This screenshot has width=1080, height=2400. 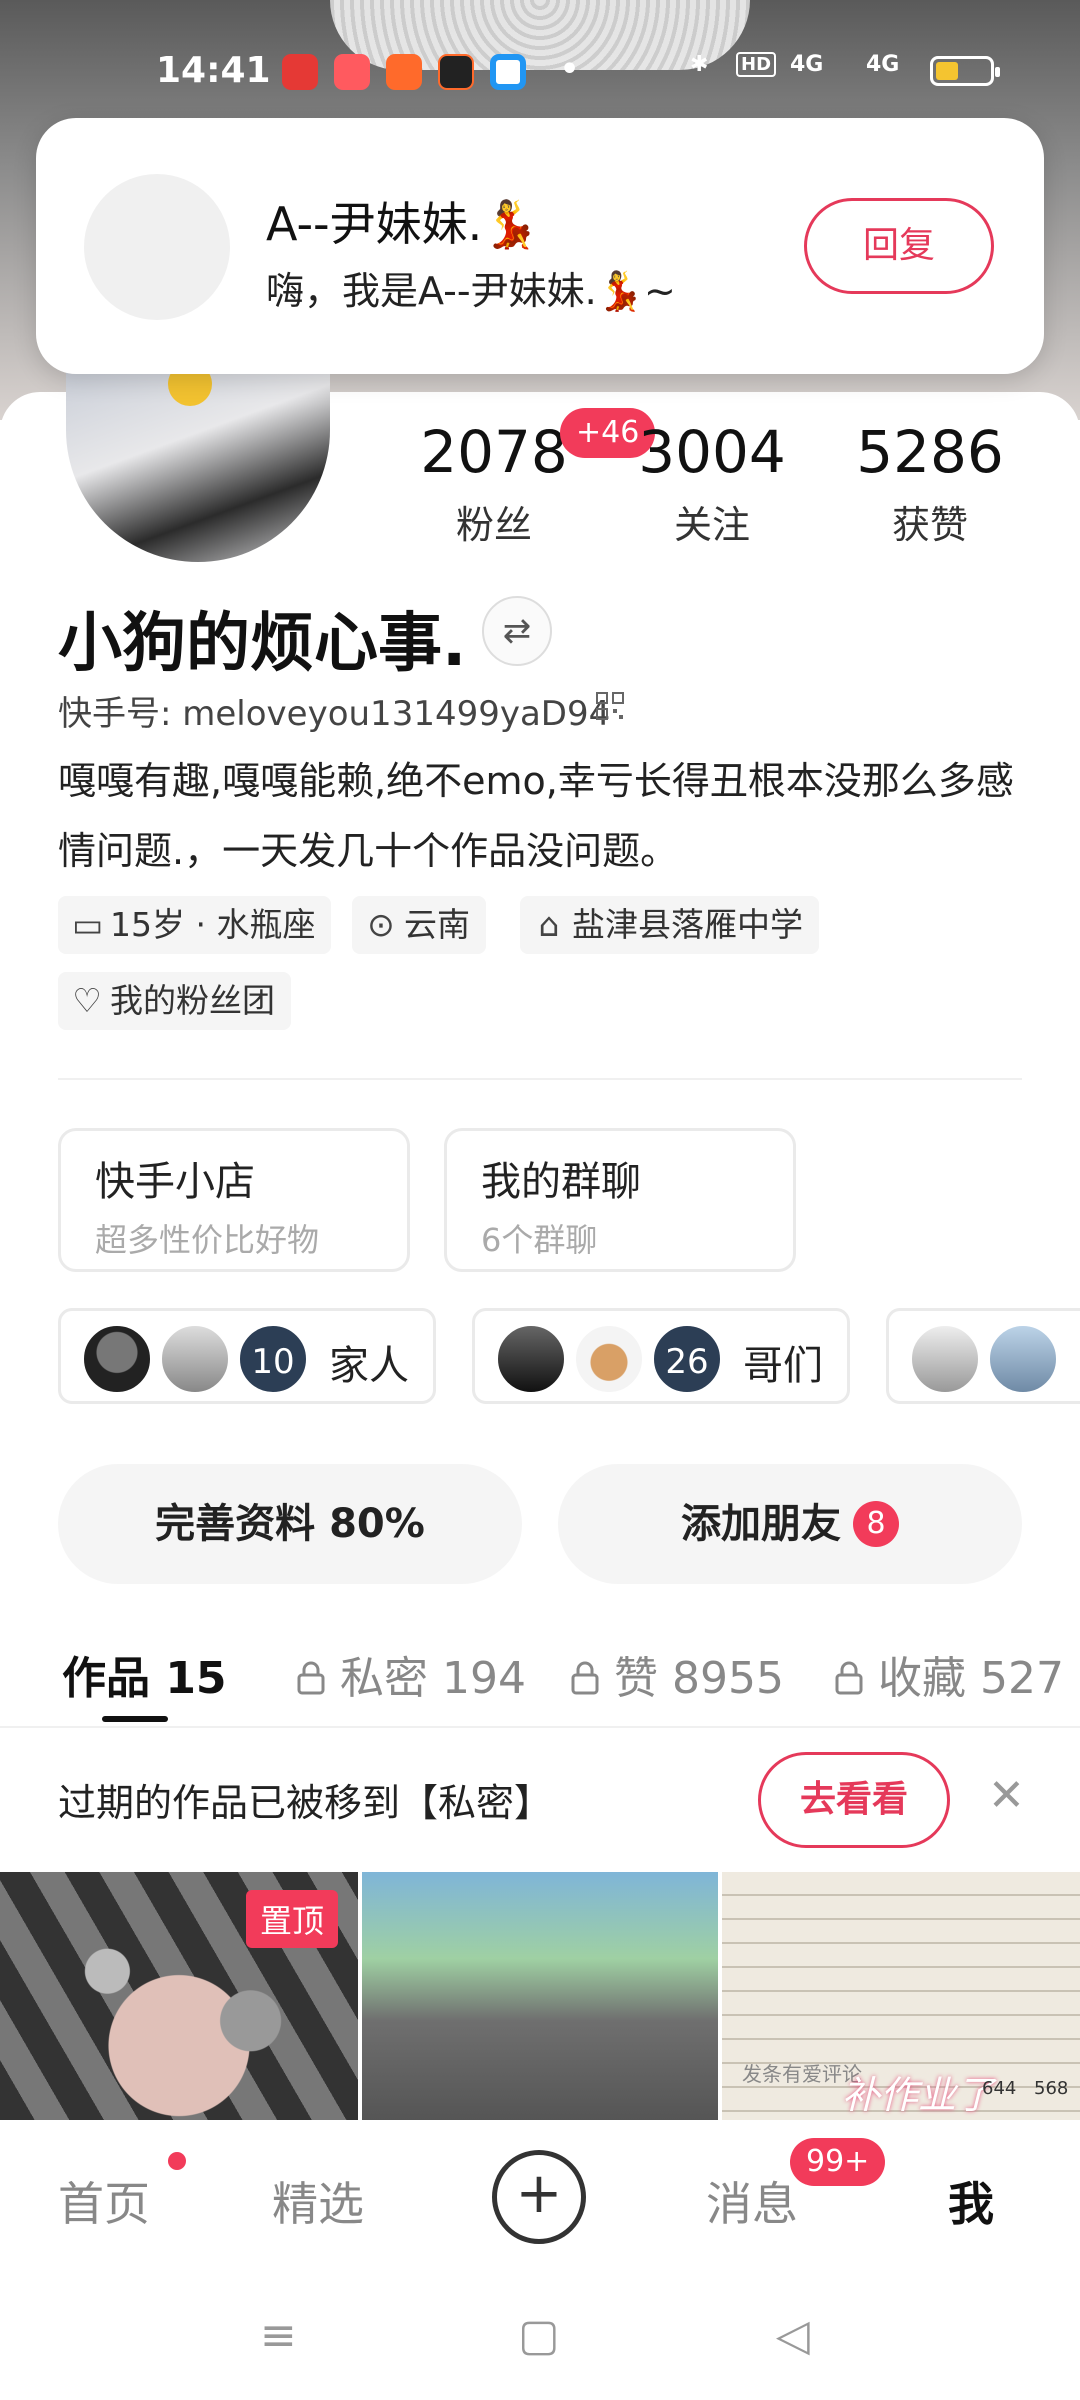 I want to click on tag-school: ⌂ 盐津县落雁中学, so click(x=669, y=925).